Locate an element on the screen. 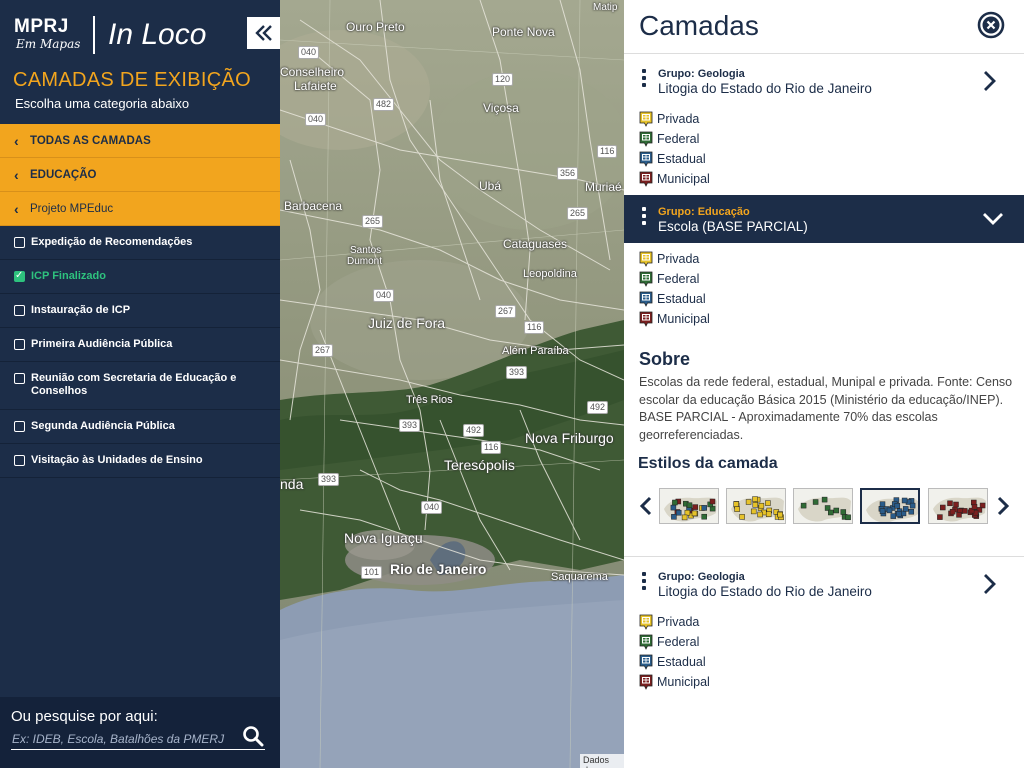 The height and width of the screenshot is (768, 1024). map-label: Rio de Janeiro is located at coordinates (438, 569).